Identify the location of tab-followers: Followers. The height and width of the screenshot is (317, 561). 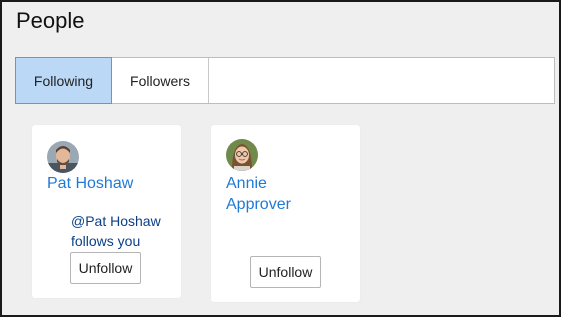
(160, 80).